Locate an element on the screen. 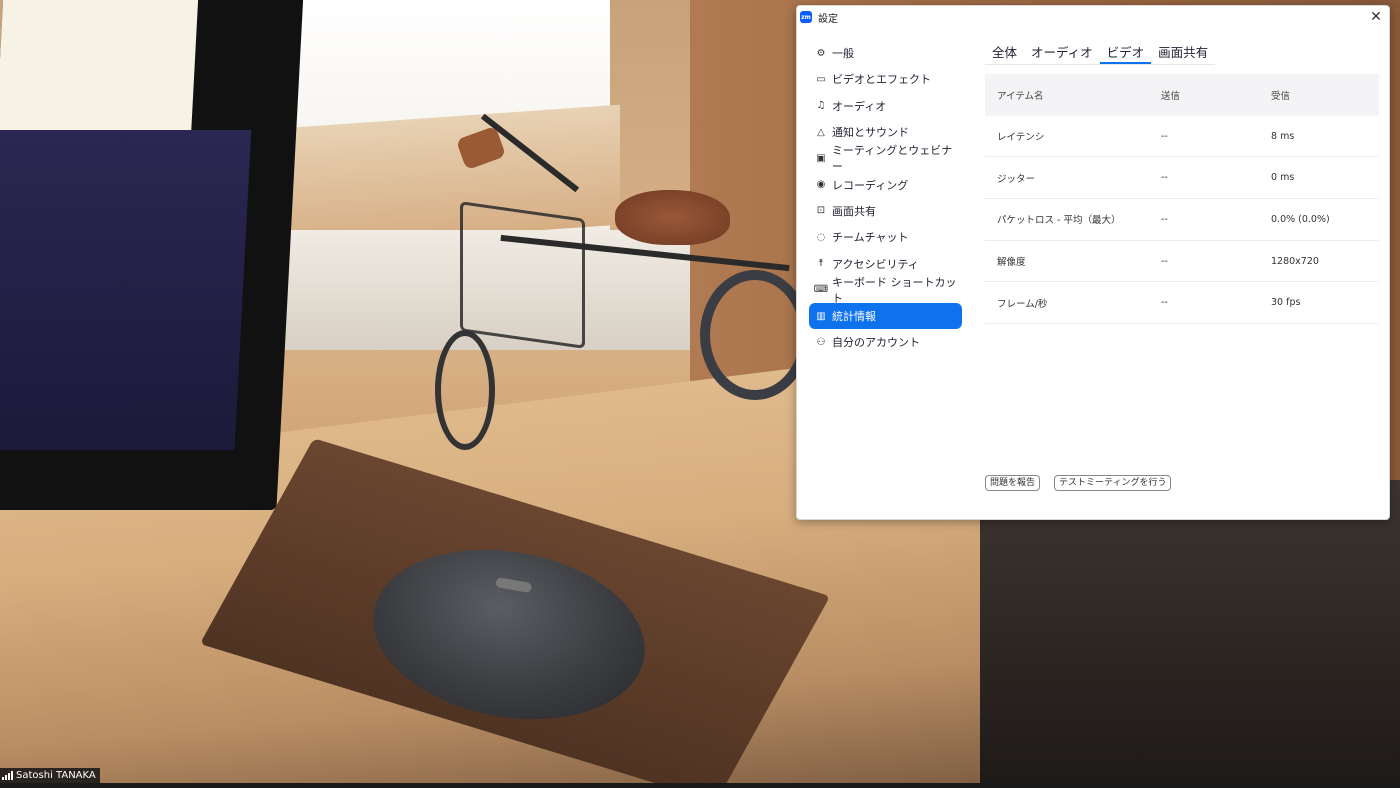  sidebar-item-label: 自分のアカウント is located at coordinates (876, 343).